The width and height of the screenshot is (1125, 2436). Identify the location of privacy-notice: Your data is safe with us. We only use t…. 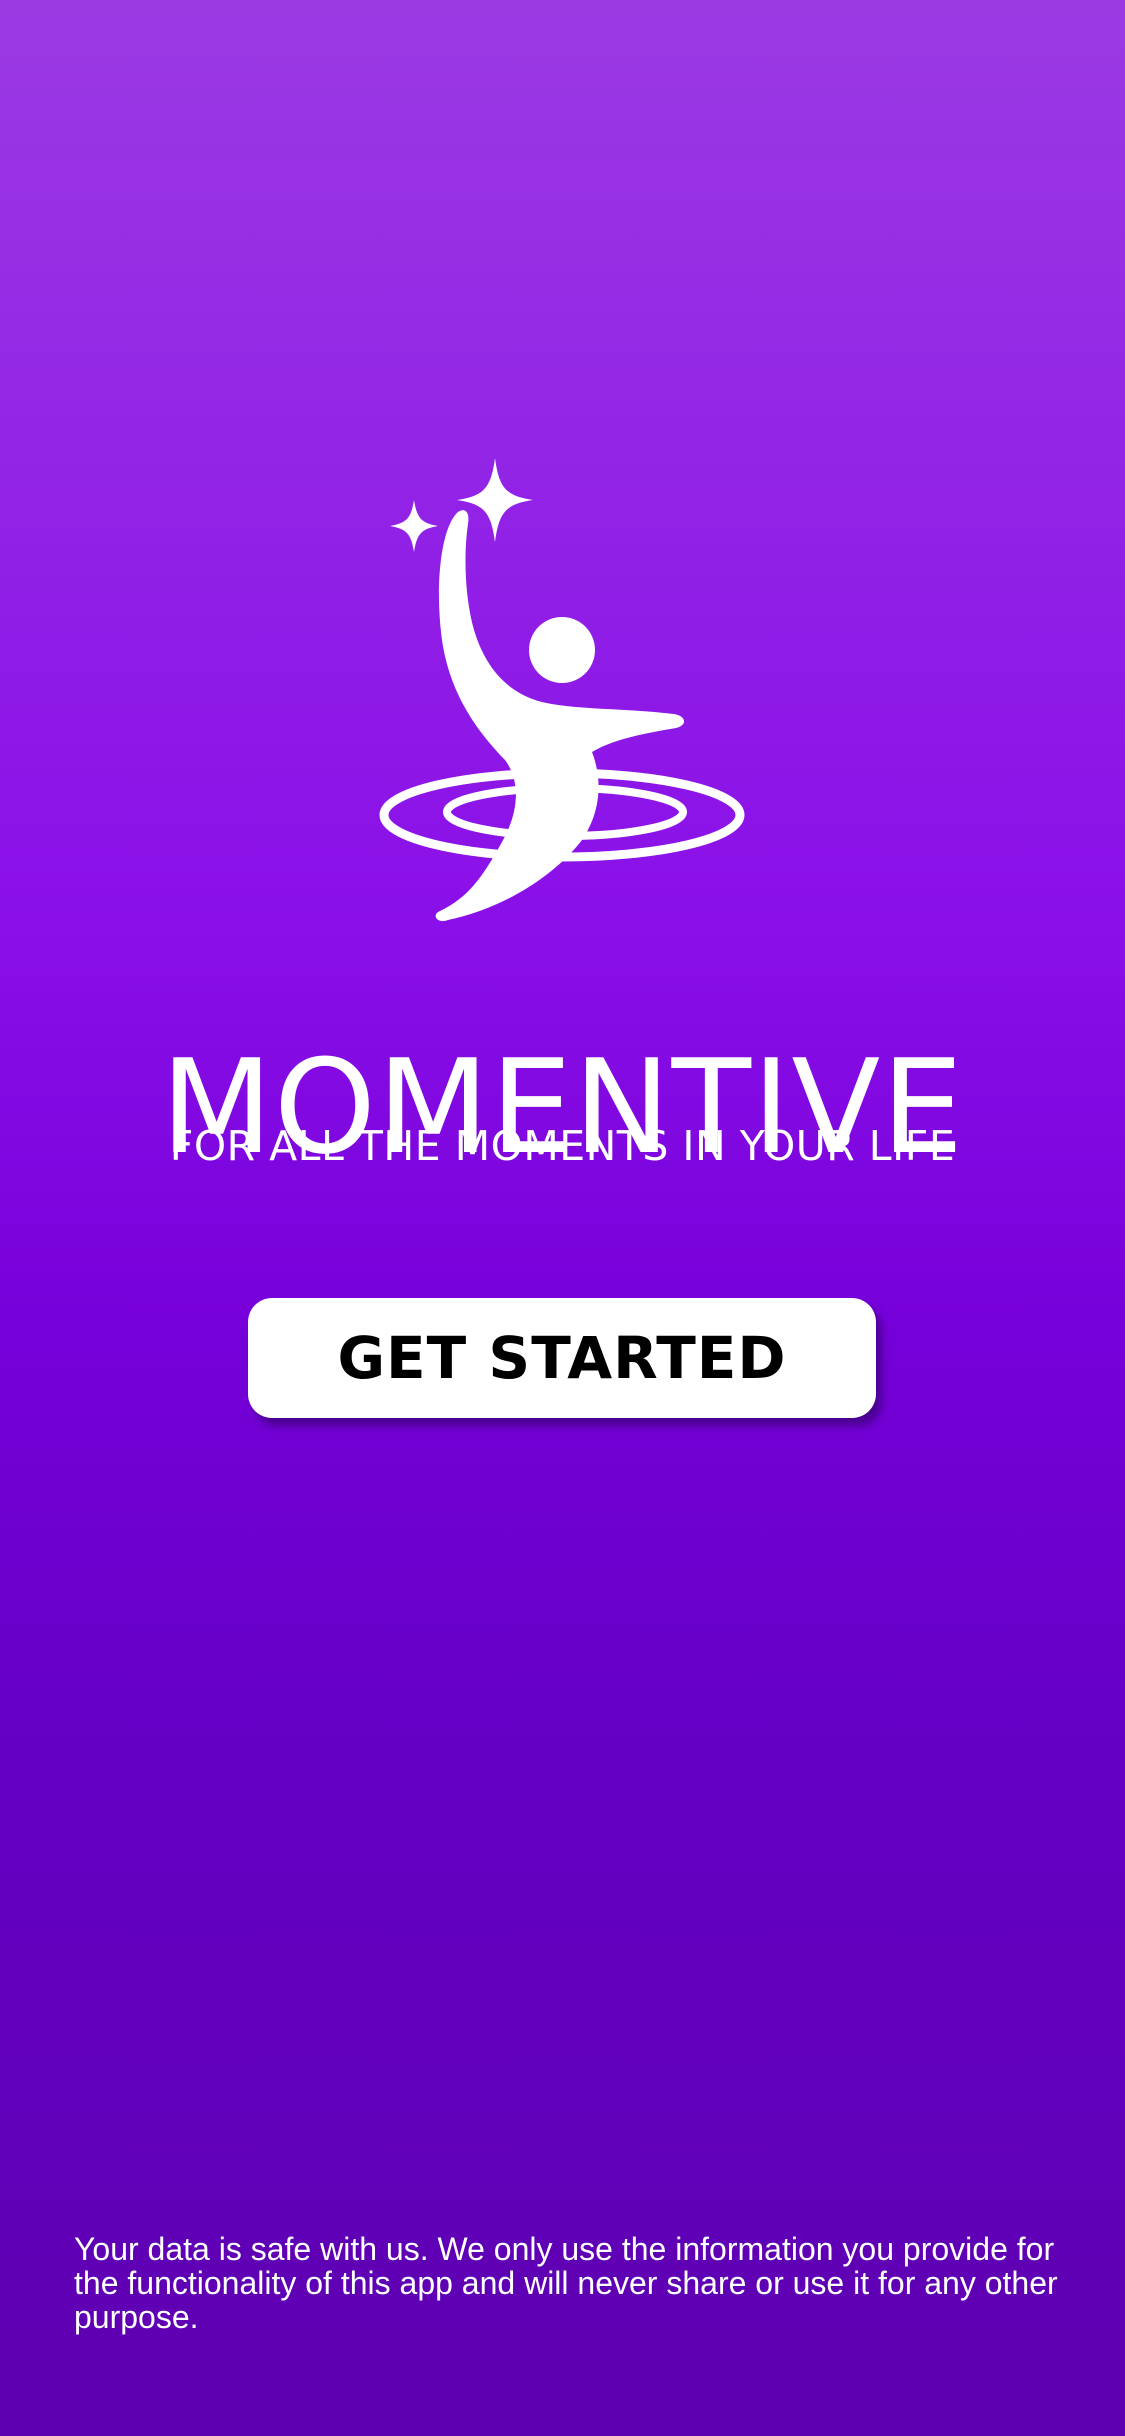
(566, 2283).